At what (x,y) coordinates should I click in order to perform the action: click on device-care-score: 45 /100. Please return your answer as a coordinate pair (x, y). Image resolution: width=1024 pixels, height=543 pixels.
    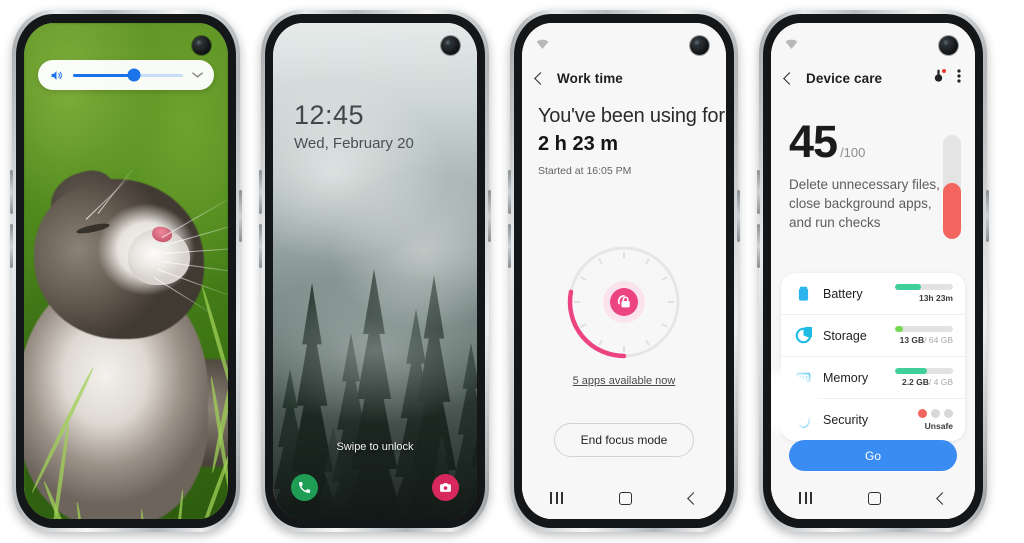
    Looking at the image, I should click on (827, 141).